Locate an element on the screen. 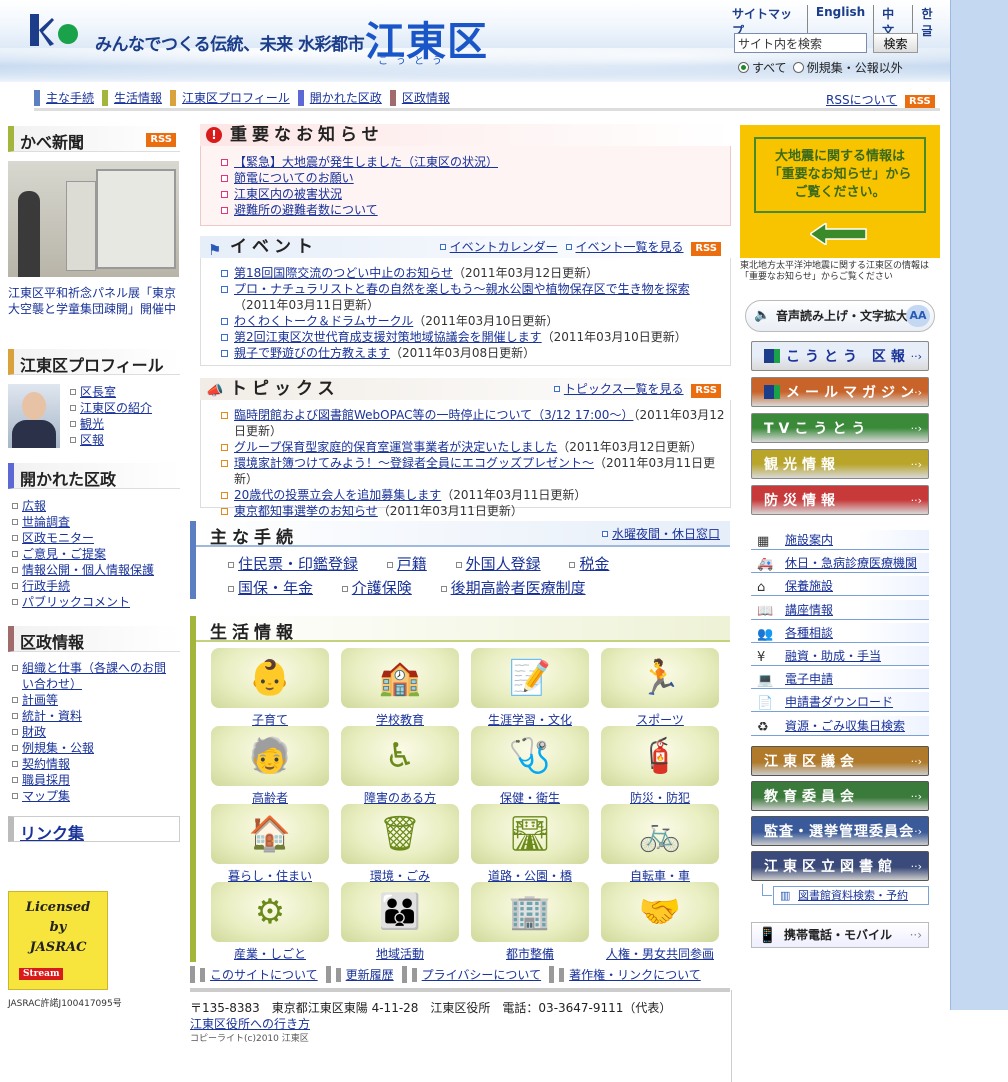 This screenshot has width=1008, height=1082. category-trash: 🗑 環境・ごみ is located at coordinates (400, 843).